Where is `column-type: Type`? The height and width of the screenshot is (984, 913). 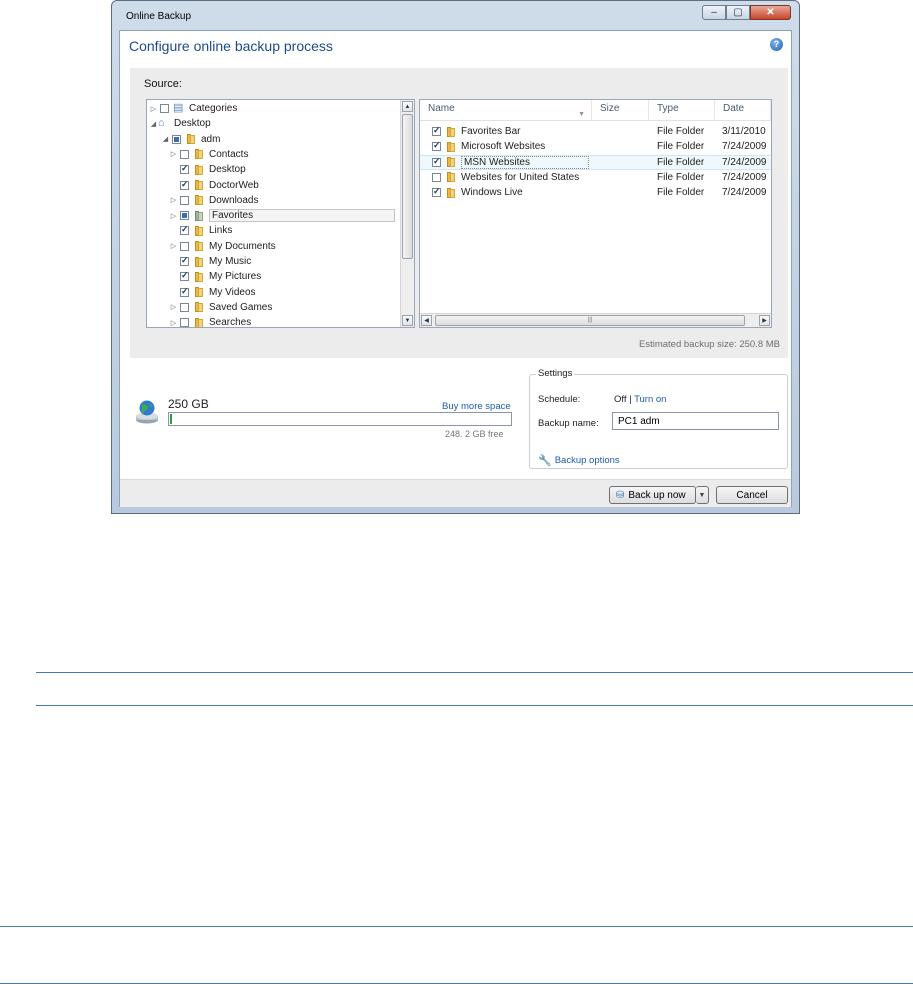 column-type: Type is located at coordinates (682, 110).